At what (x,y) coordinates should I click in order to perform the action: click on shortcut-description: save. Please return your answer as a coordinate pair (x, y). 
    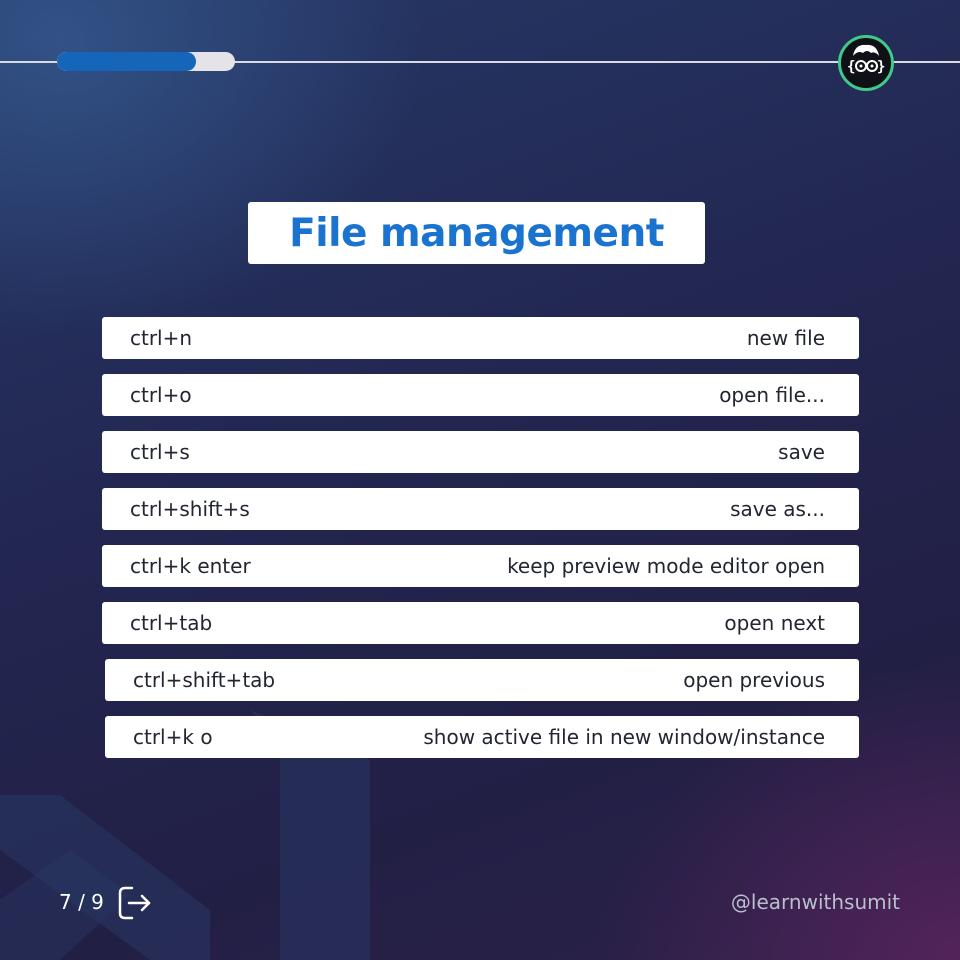
    Looking at the image, I should click on (801, 452).